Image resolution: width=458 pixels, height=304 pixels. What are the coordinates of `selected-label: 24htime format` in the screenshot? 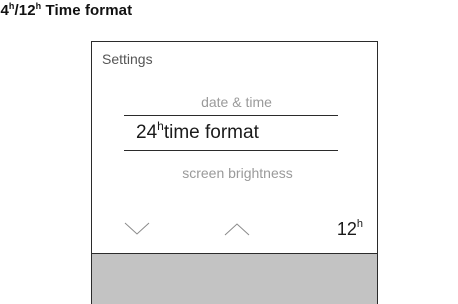 It's located at (197, 131).